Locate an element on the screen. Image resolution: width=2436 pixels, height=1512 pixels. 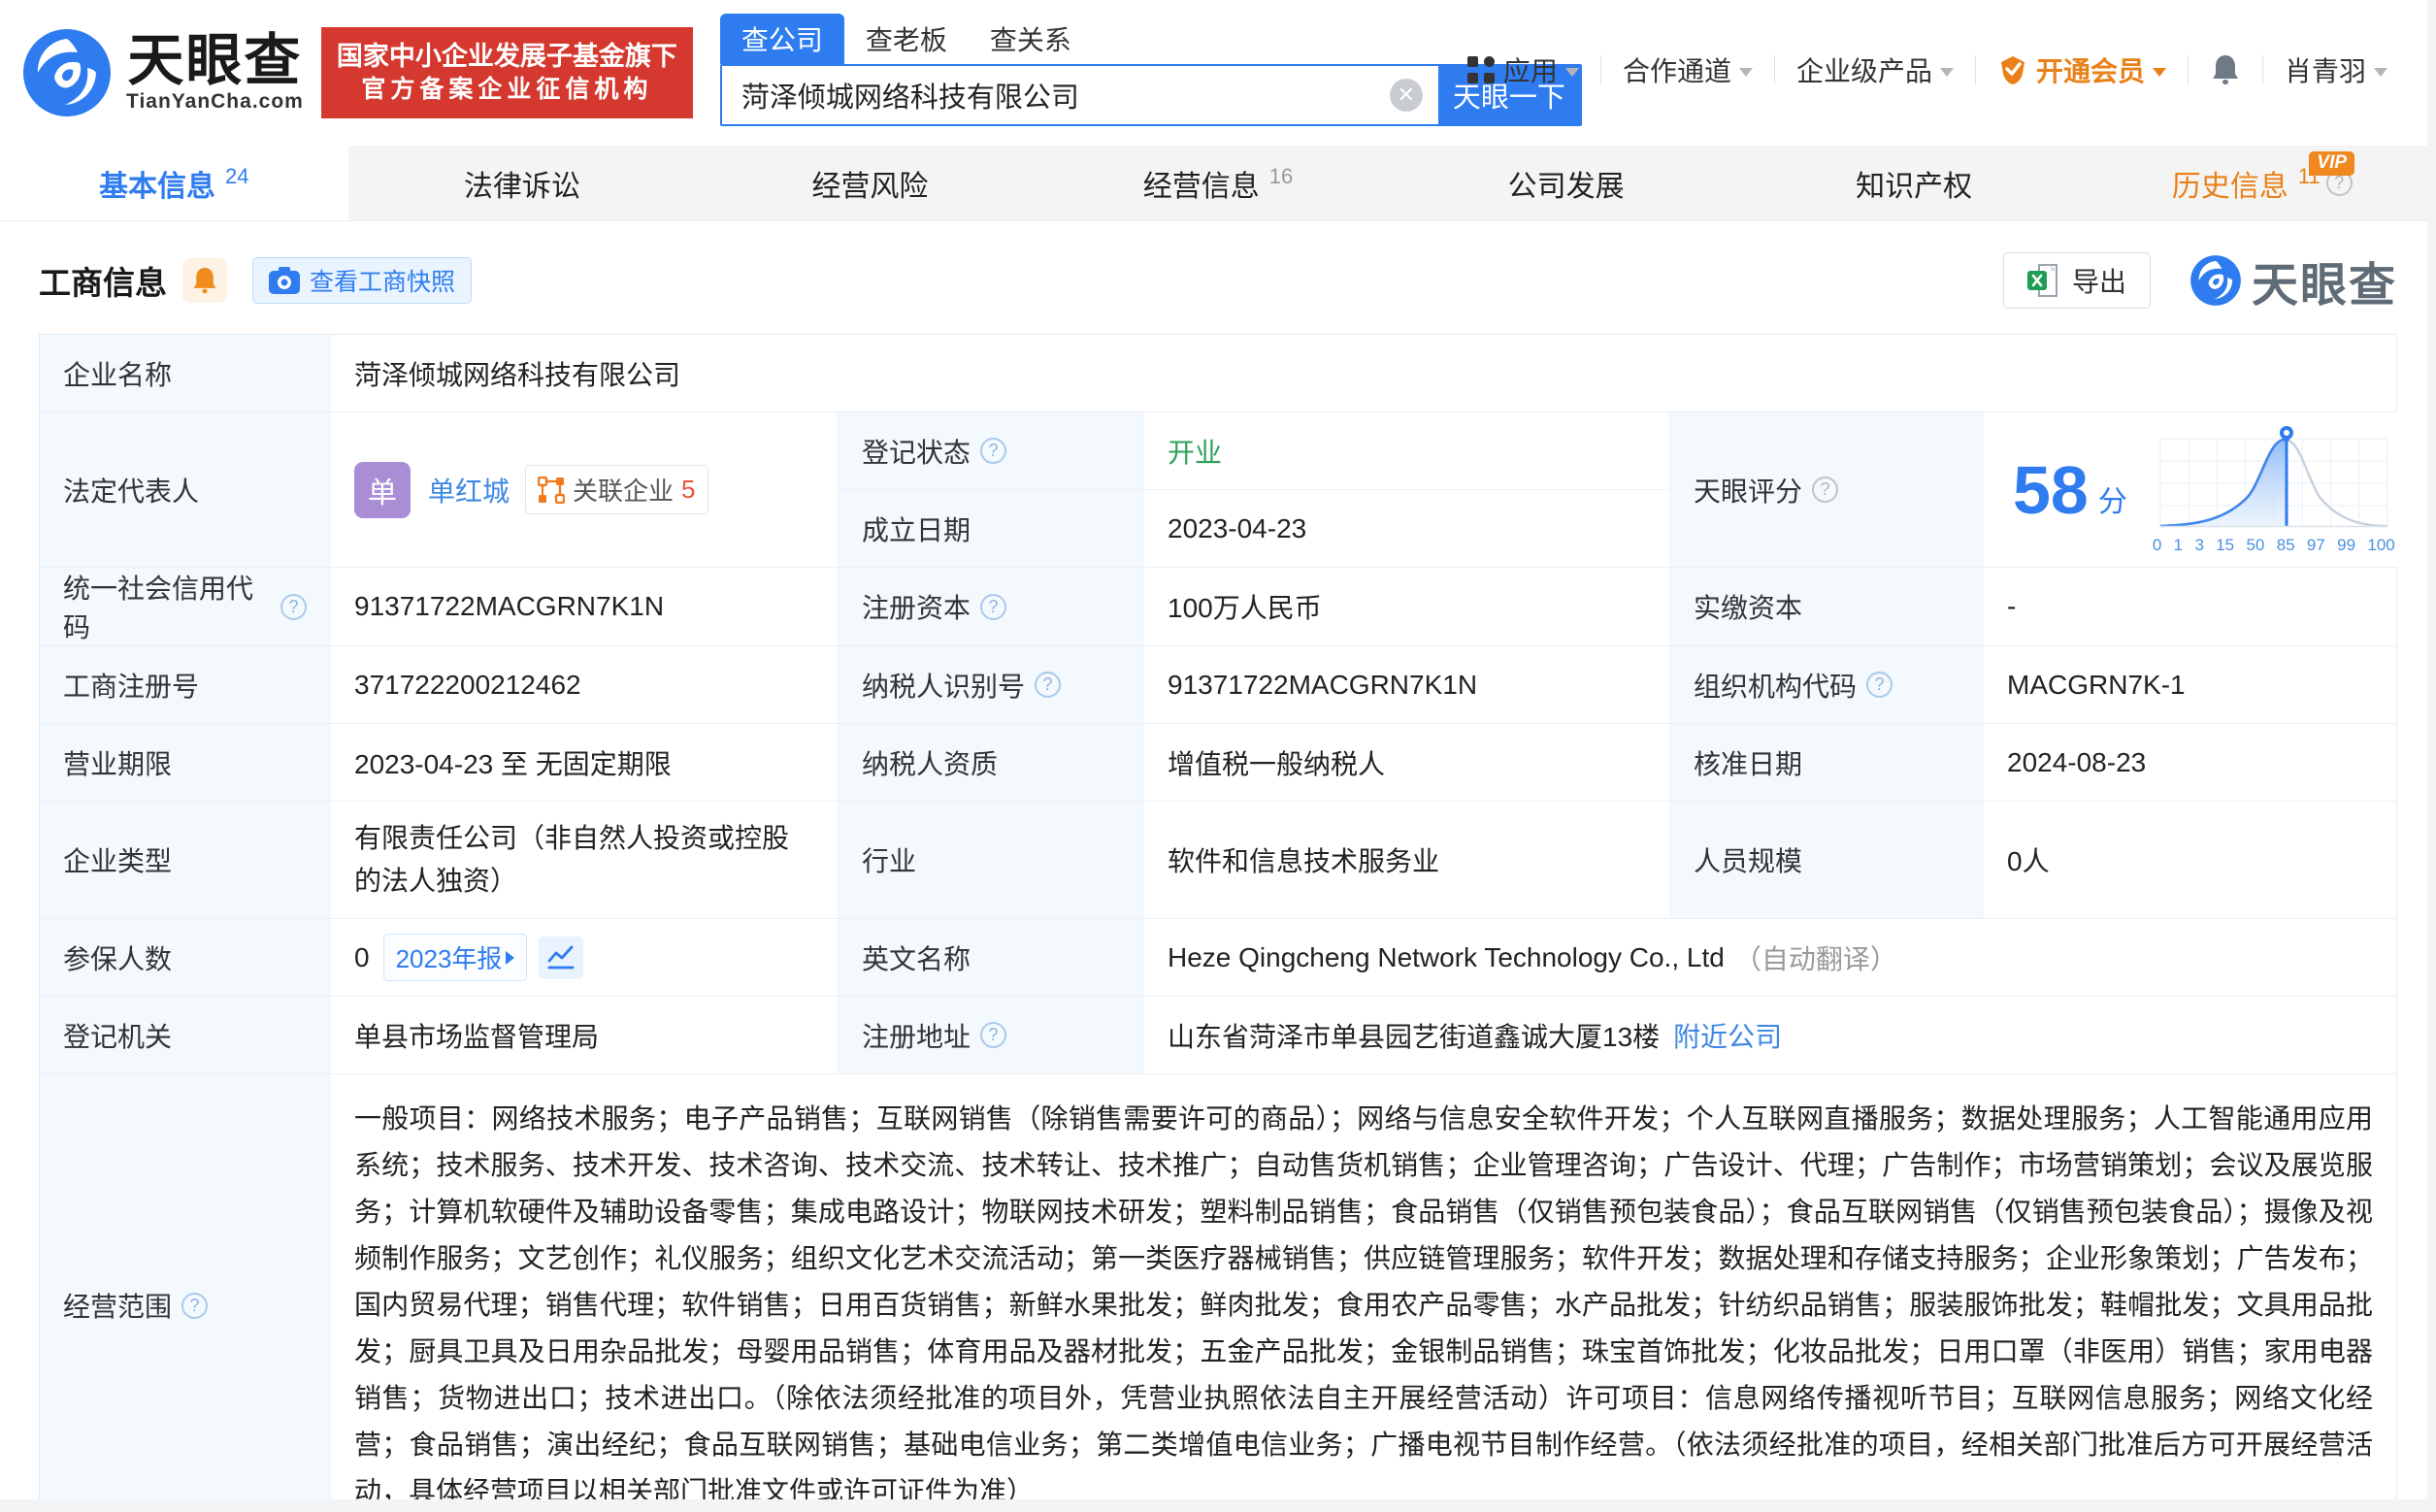
tab-operation-info: 经营信息 16 is located at coordinates (1218, 183).